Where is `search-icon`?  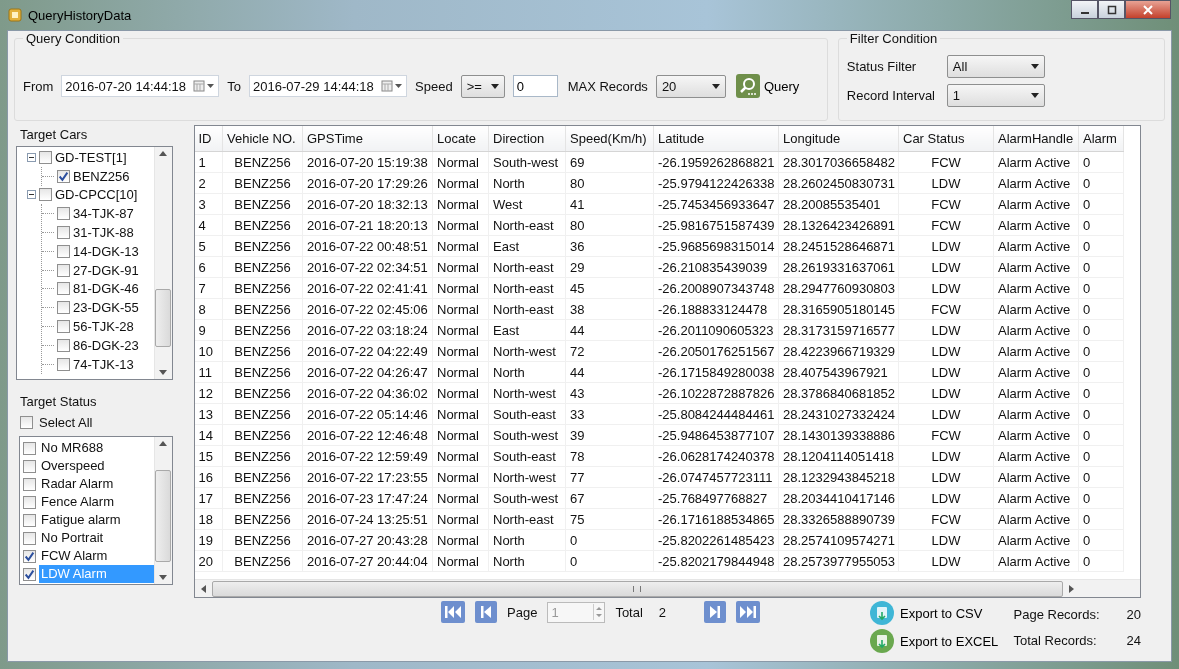
search-icon is located at coordinates (747, 86).